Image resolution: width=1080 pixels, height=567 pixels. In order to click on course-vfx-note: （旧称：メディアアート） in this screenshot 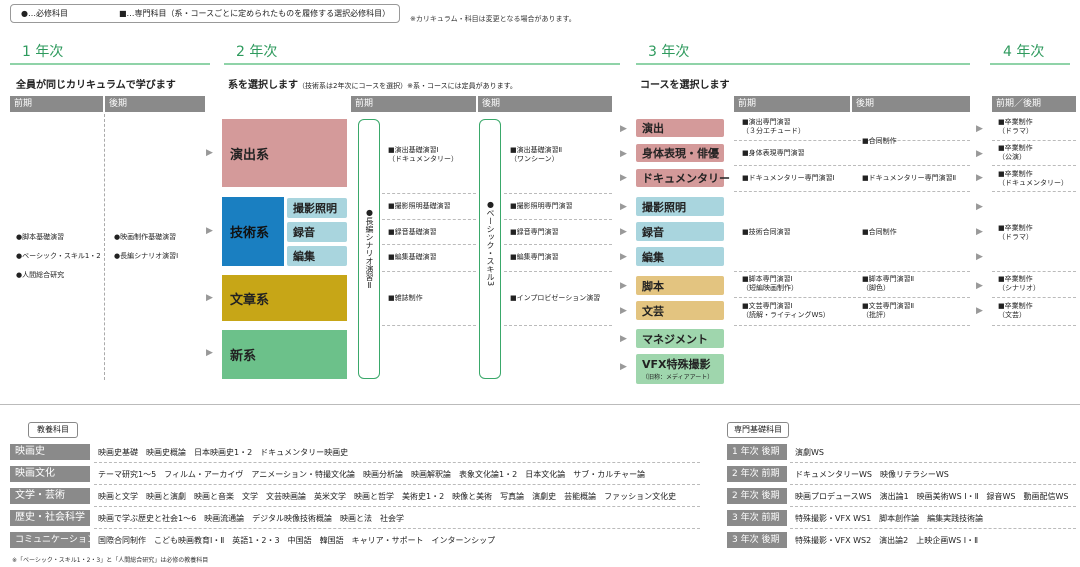, I will do `click(678, 377)`.